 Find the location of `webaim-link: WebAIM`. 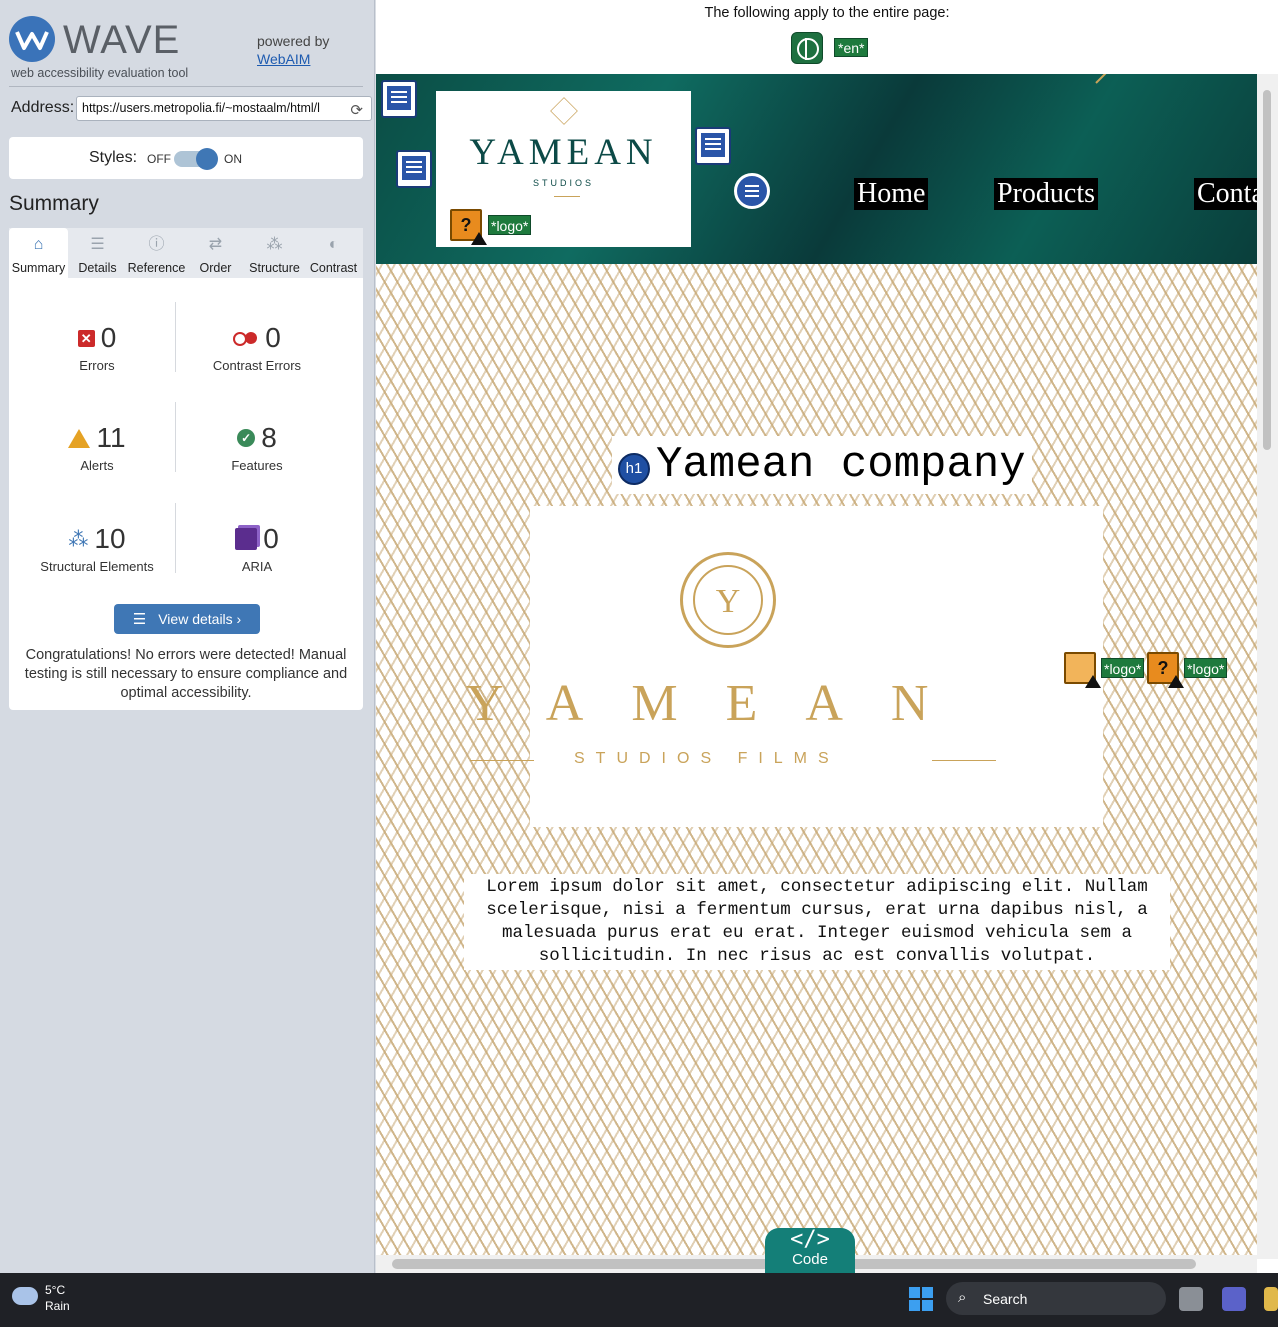

webaim-link: WebAIM is located at coordinates (293, 59).